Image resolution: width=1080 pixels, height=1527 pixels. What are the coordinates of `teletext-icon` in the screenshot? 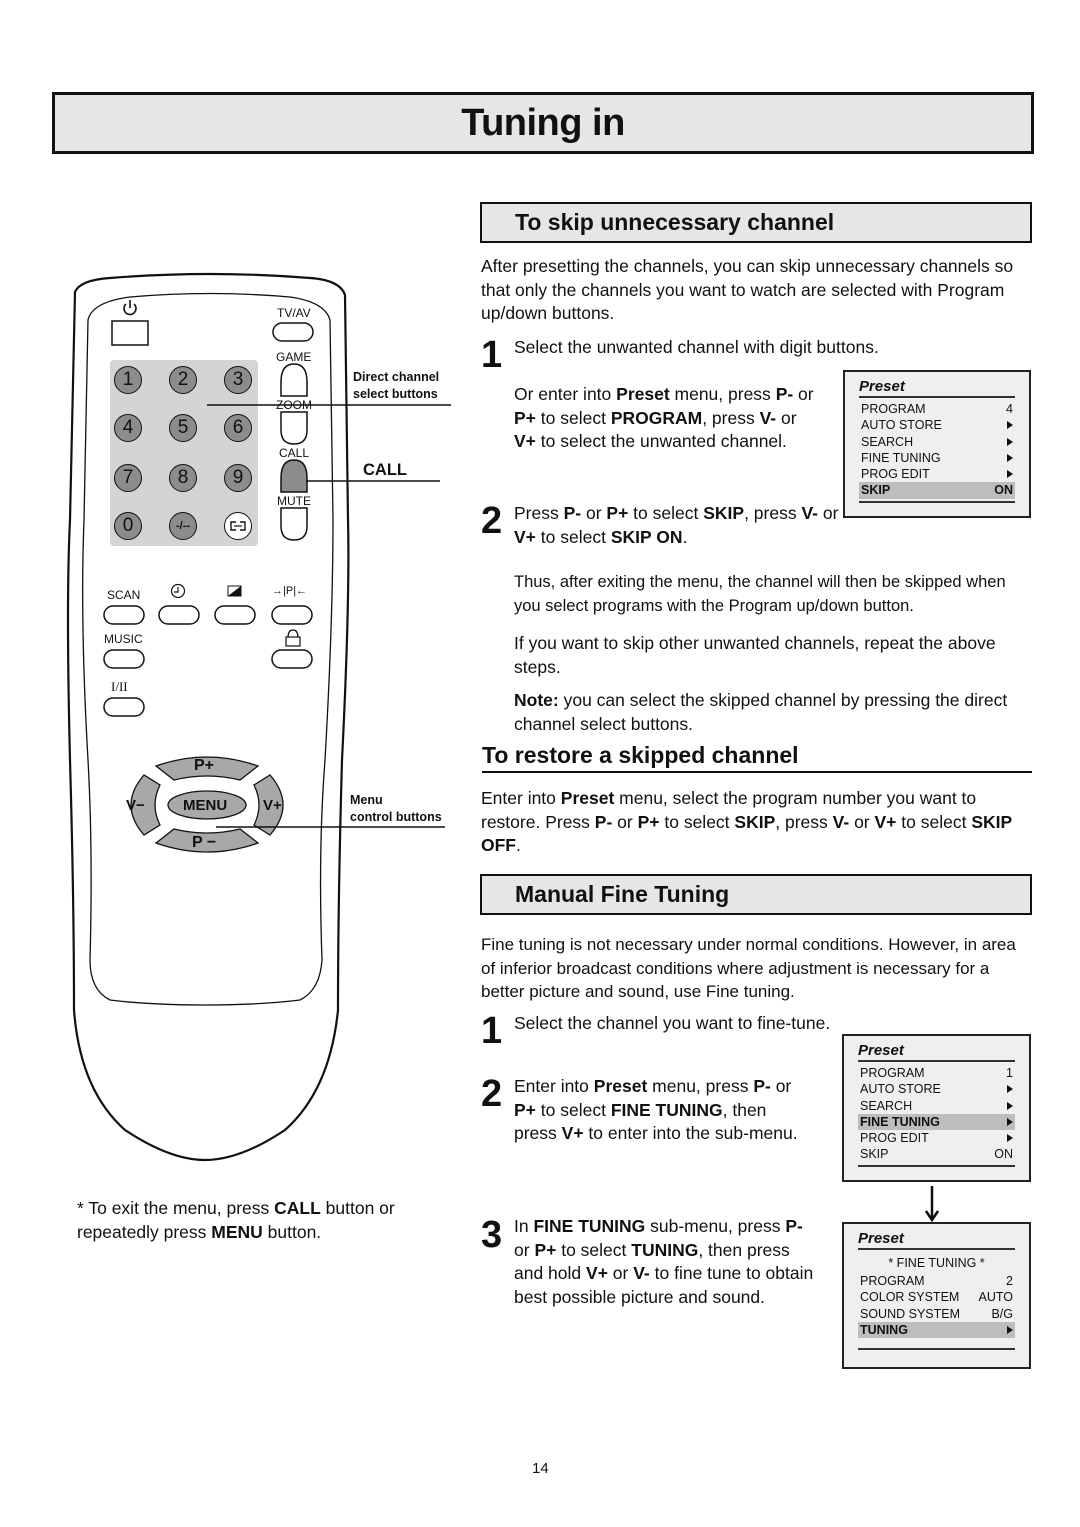 It's located at (238, 526).